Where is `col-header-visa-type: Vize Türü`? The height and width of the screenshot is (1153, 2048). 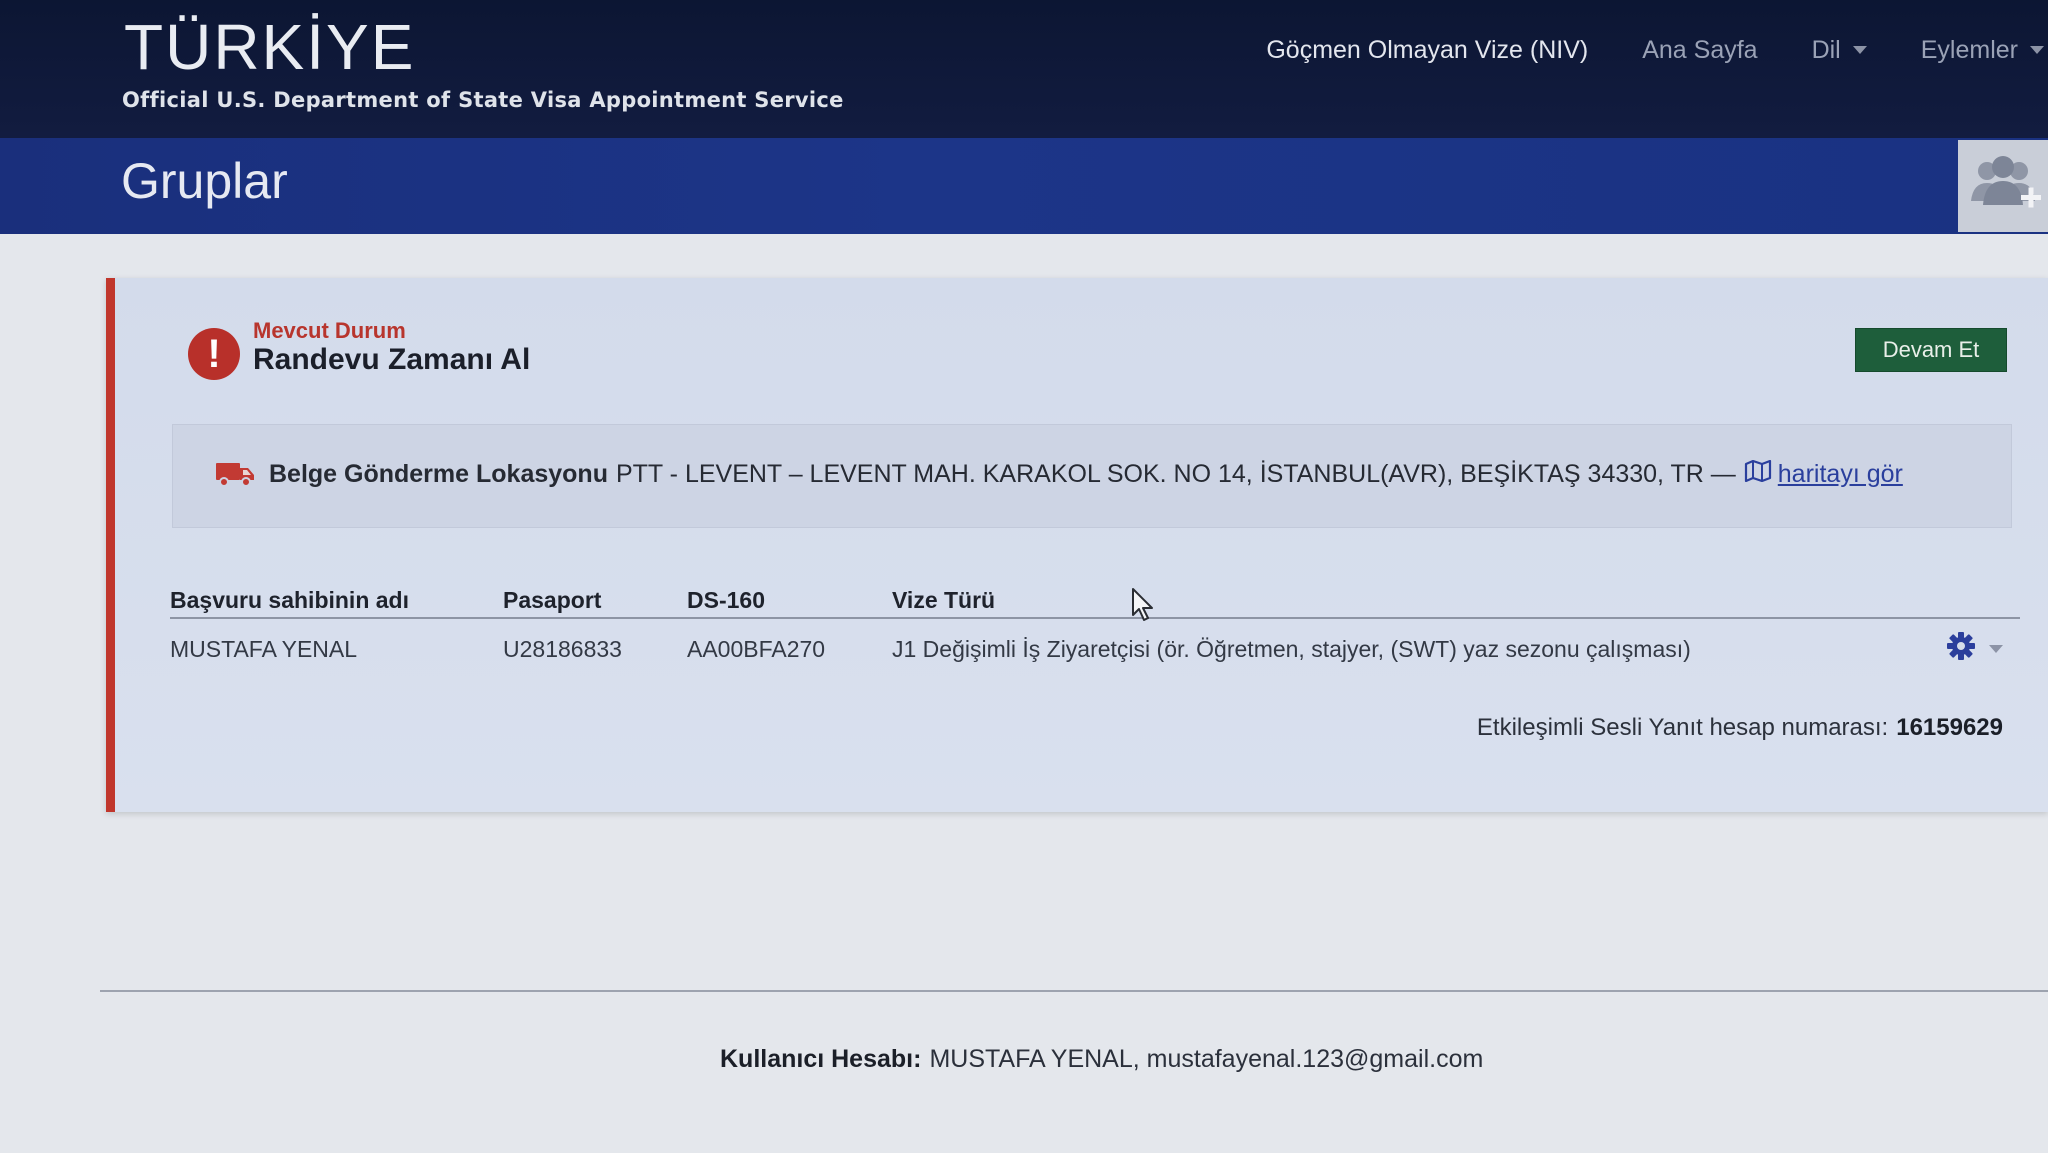 col-header-visa-type: Vize Türü is located at coordinates (944, 600).